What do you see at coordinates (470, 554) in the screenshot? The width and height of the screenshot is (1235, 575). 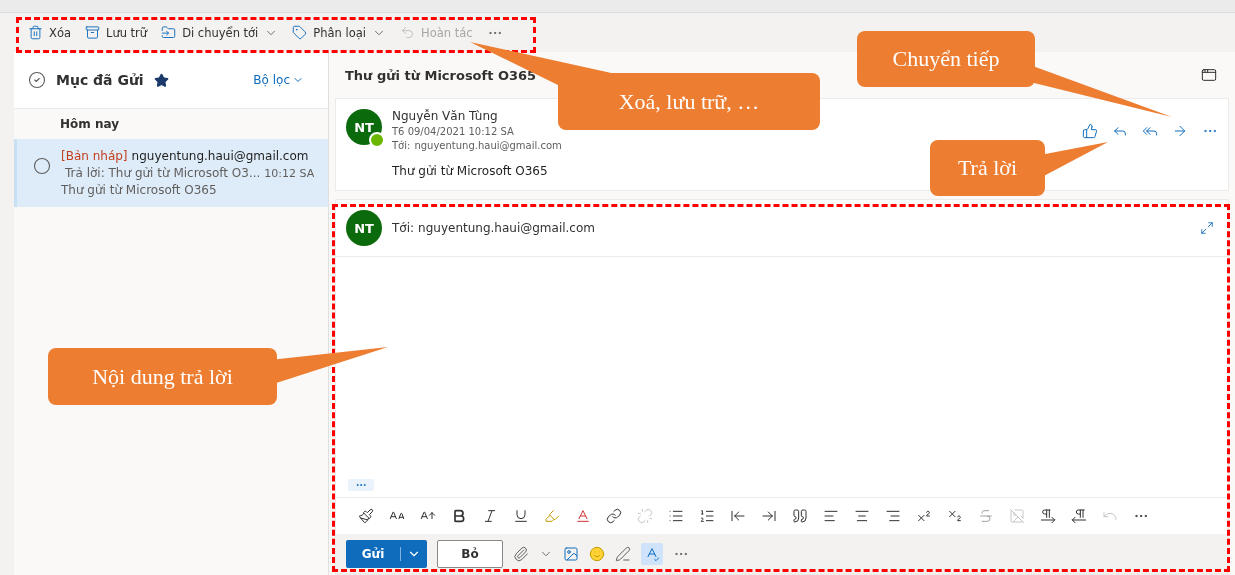 I see `discard-button: Bỏ` at bounding box center [470, 554].